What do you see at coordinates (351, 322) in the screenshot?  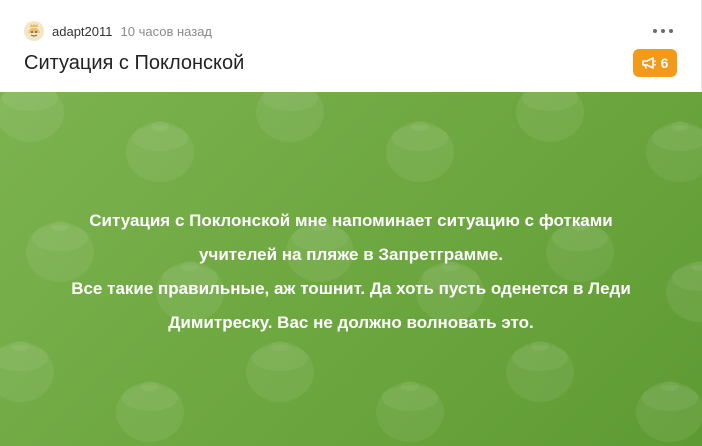 I see `post-body-line: Димитреску. Вас не должно волновать это.` at bounding box center [351, 322].